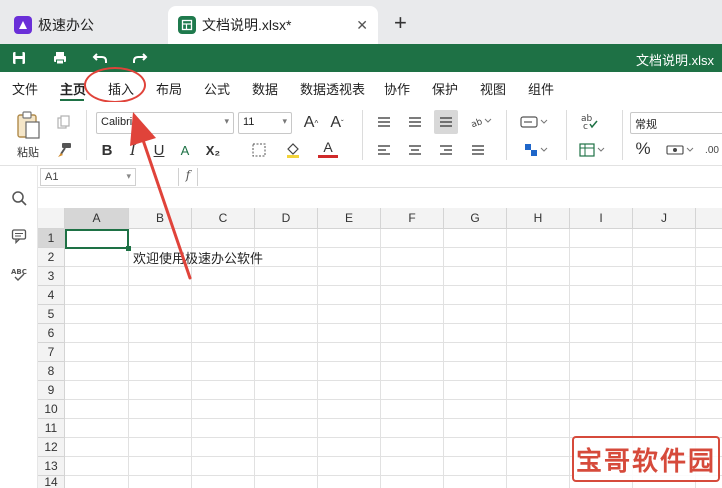 Image resolution: width=722 pixels, height=488 pixels. I want to click on ribbon-toolbar: 粘贴 Calibri ▾ 11 ▾ A^ Aˇ B I U A X₂ A ab, so click(361, 134).